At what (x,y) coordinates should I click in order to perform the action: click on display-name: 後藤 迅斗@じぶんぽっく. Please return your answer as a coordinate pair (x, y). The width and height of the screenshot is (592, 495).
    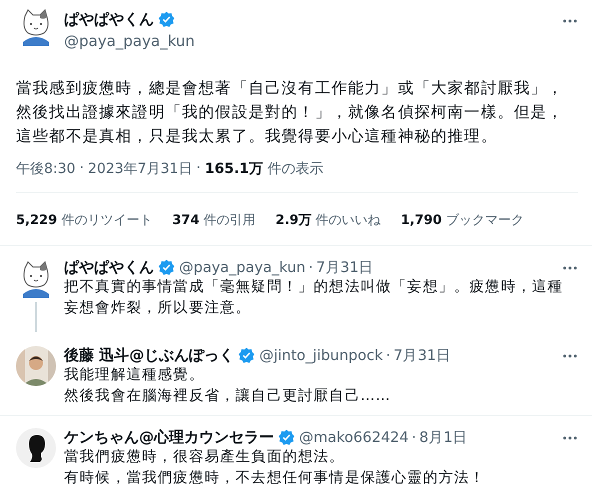
    Looking at the image, I should click on (149, 355).